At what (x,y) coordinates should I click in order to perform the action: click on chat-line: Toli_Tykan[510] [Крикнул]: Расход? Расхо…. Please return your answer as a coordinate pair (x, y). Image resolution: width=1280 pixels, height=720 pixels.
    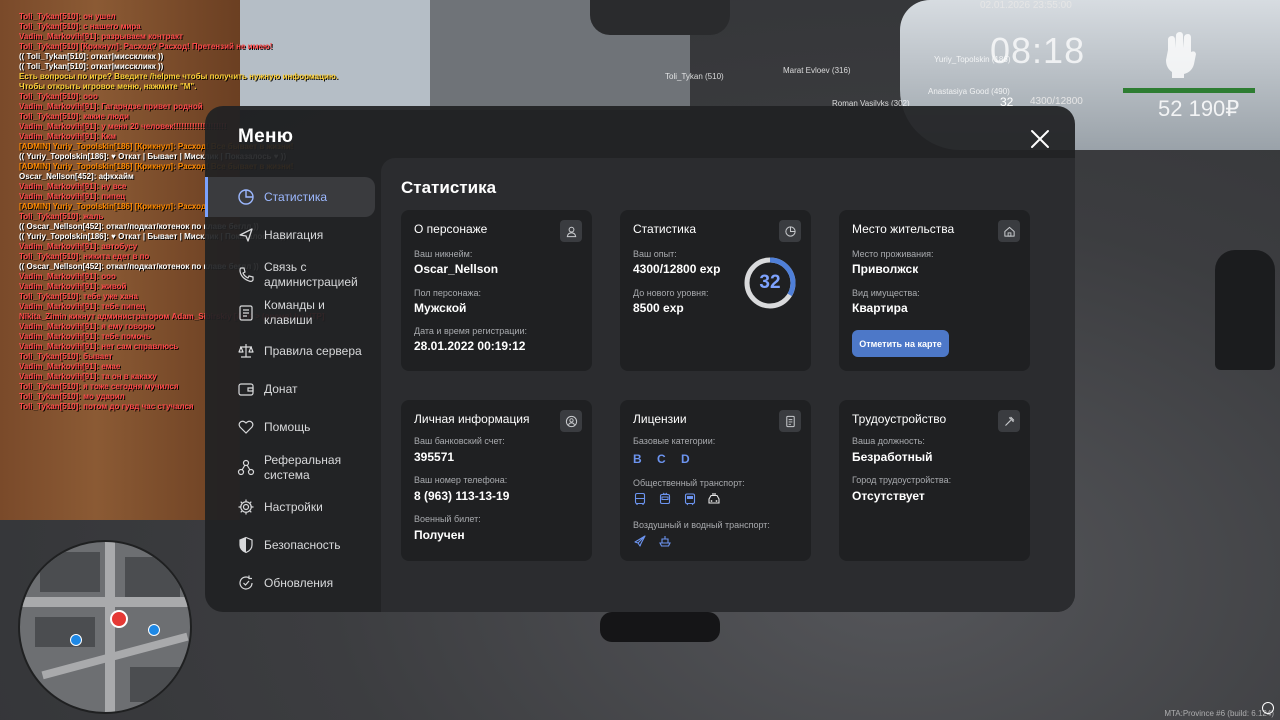
    Looking at the image, I should click on (146, 46).